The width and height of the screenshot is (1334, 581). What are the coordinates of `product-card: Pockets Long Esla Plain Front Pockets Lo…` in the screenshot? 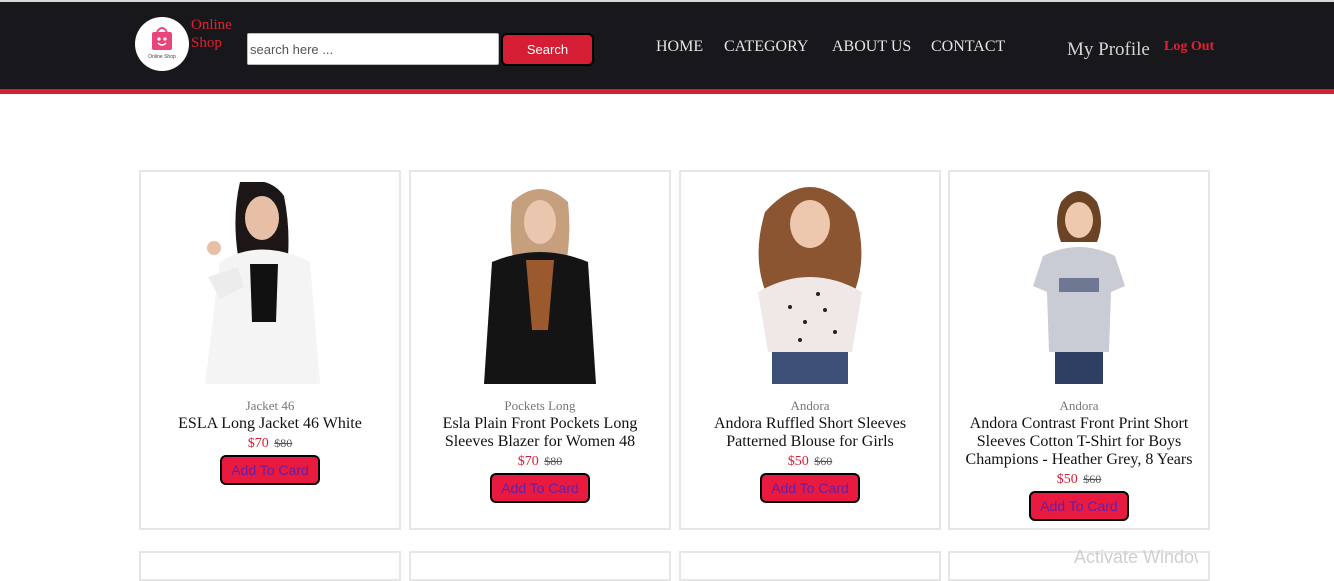 It's located at (540, 350).